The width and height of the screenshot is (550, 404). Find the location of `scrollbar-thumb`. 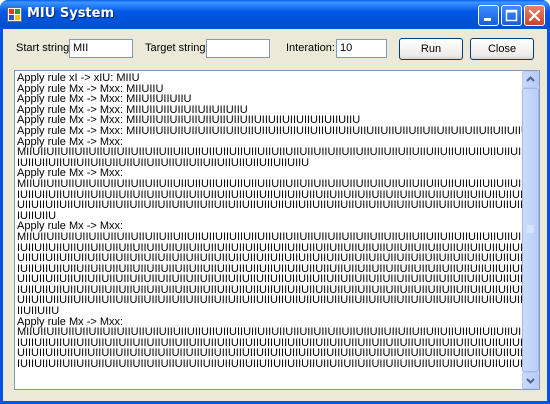

scrollbar-thumb is located at coordinates (530, 230).